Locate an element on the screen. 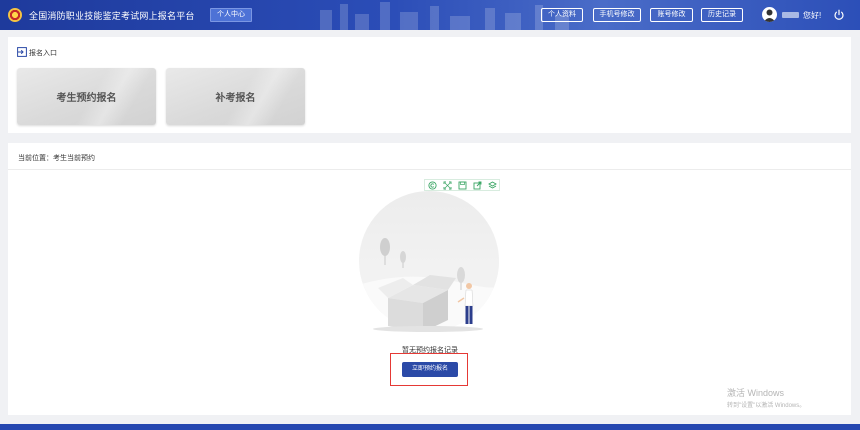 This screenshot has height=430, width=860. makeup-exam-label: 补考报名 is located at coordinates (235, 98).